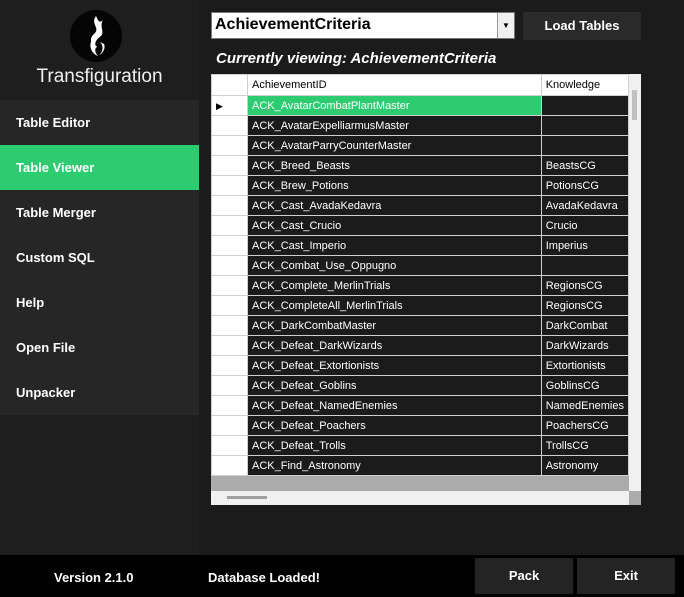 This screenshot has width=684, height=597. I want to click on table-row: ACK_Cast_Crucio Crucio, so click(420, 225).